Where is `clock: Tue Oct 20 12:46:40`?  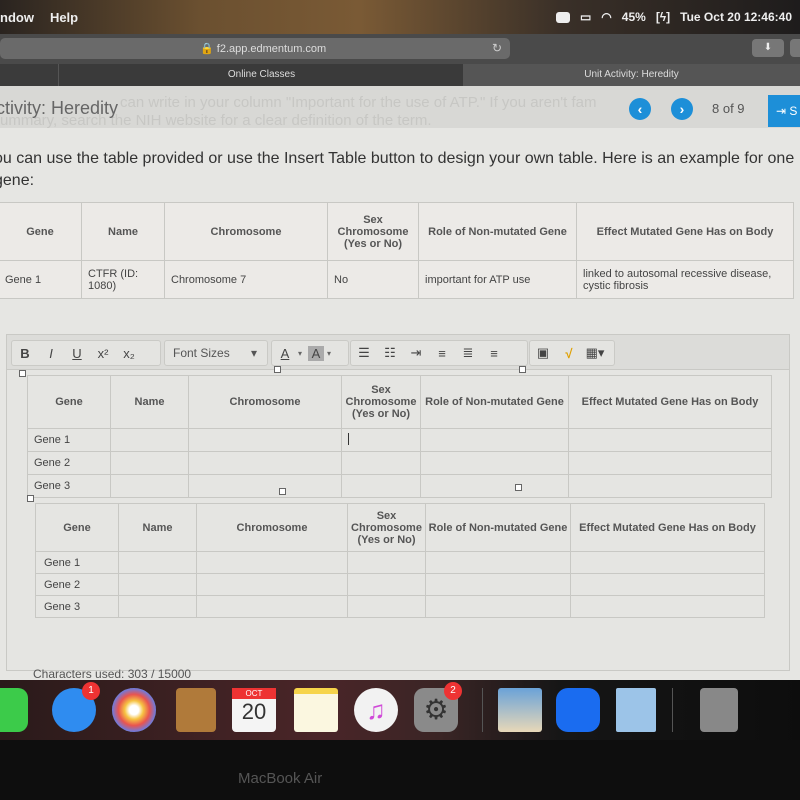
clock: Tue Oct 20 12:46:40 is located at coordinates (736, 17).